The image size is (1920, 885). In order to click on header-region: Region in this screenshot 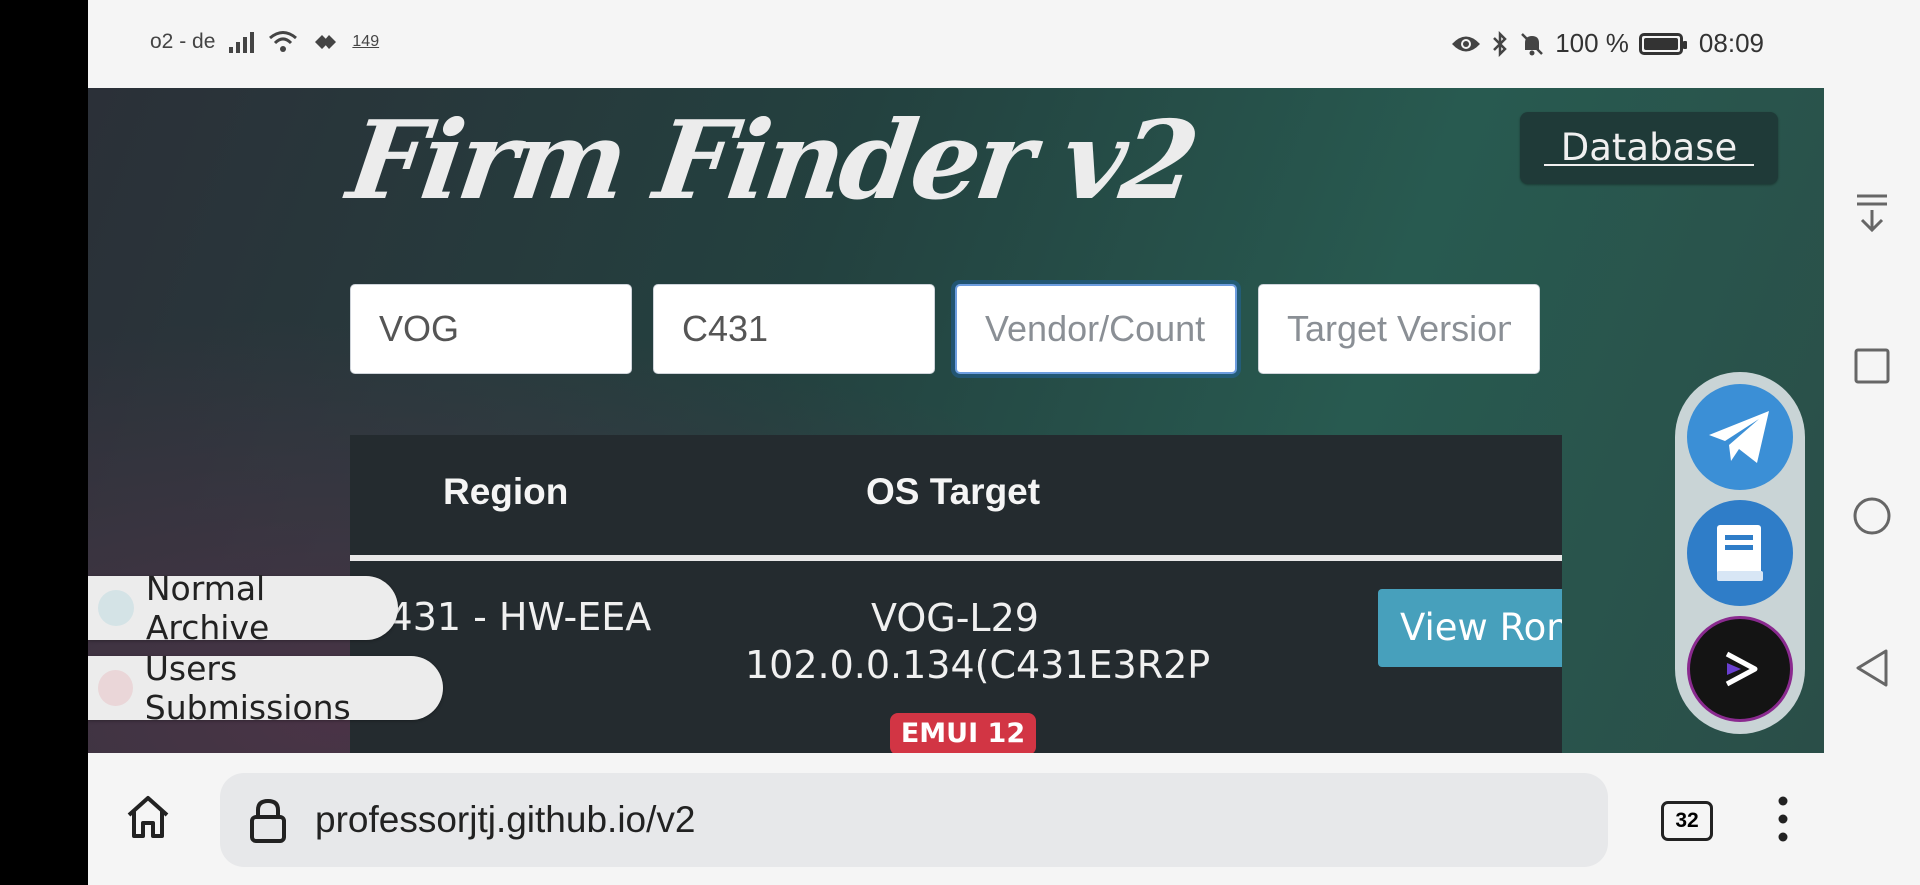, I will do `click(506, 491)`.